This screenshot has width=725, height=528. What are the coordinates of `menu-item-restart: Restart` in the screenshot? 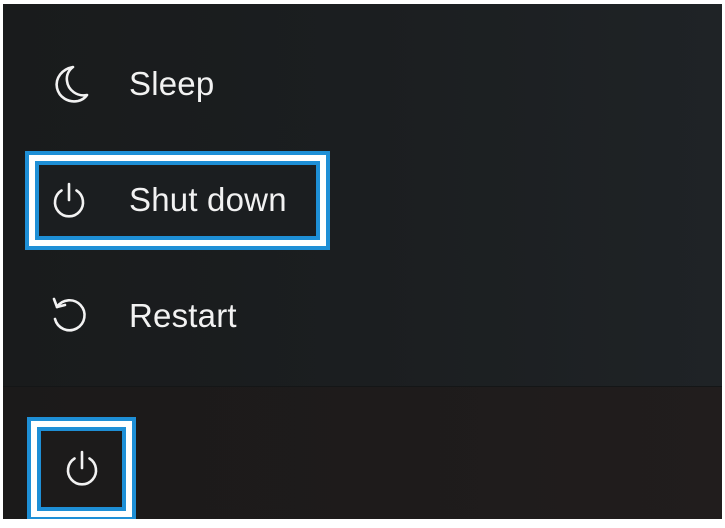 It's located at (185, 316).